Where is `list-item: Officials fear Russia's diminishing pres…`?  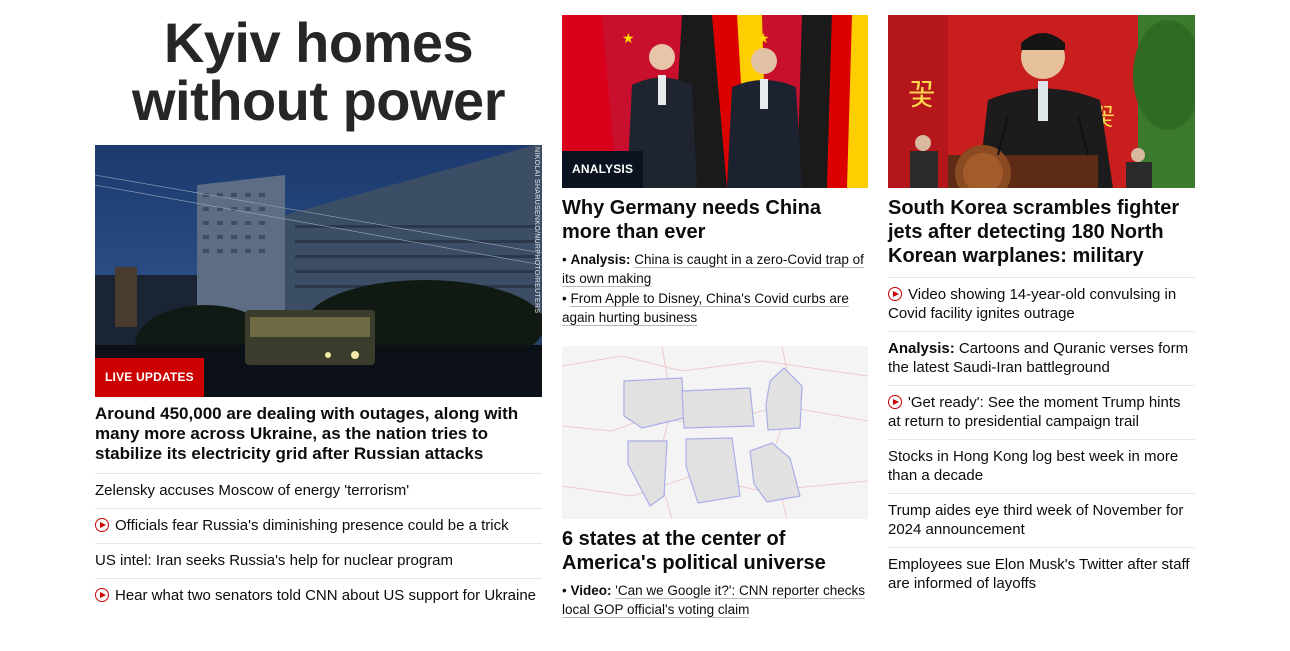
list-item: Officials fear Russia's diminishing pres… is located at coordinates (318, 525).